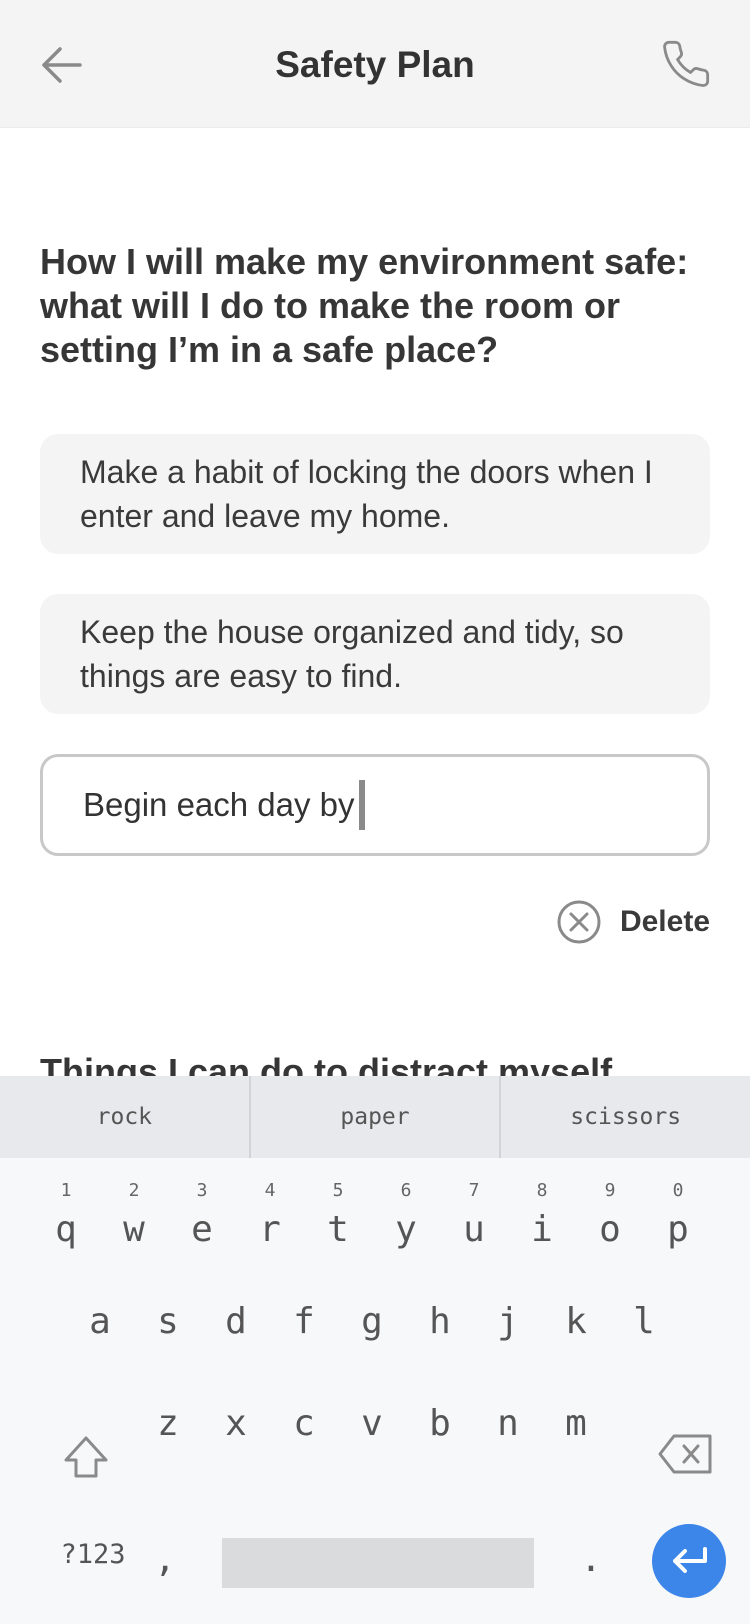  What do you see at coordinates (361, 805) in the screenshot?
I see `text-cursor` at bounding box center [361, 805].